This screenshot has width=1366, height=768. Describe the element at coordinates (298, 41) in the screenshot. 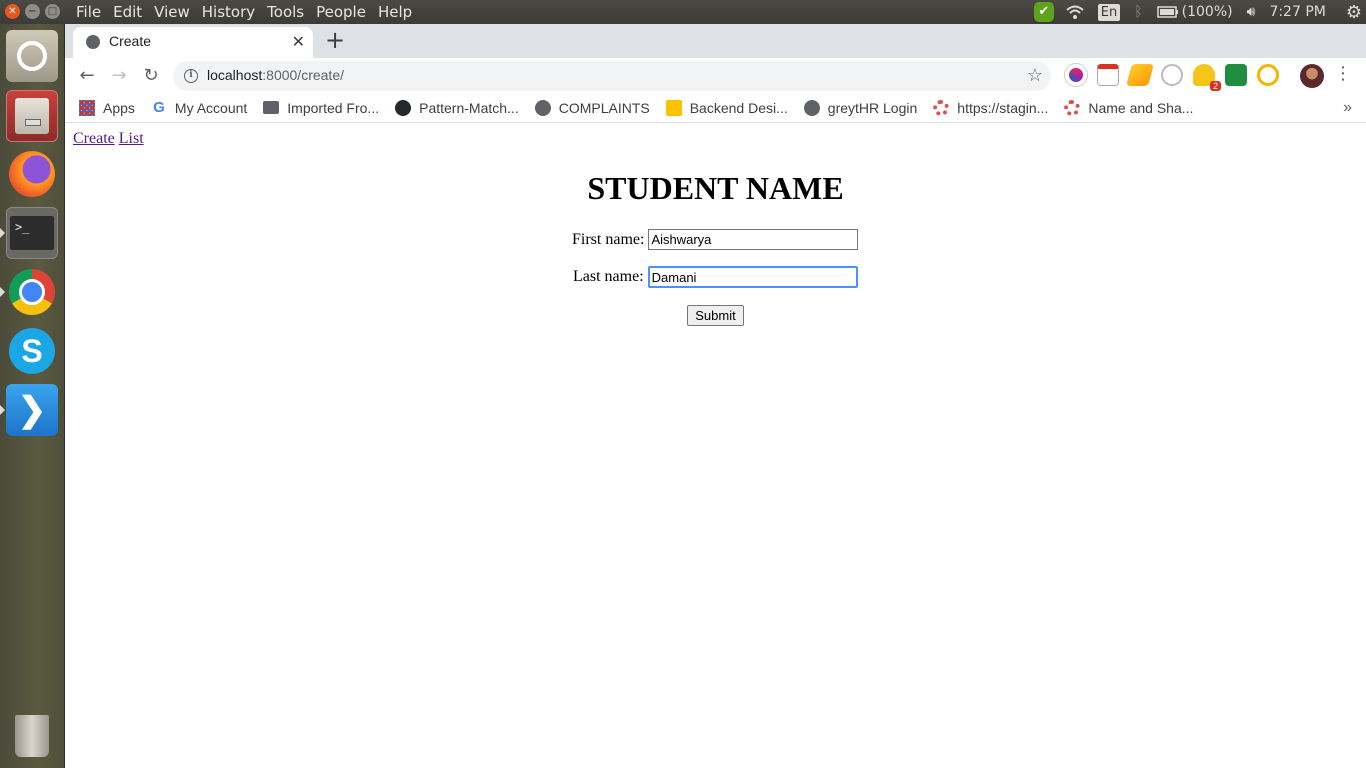

I see `tab-close-icon: ✕` at that location.